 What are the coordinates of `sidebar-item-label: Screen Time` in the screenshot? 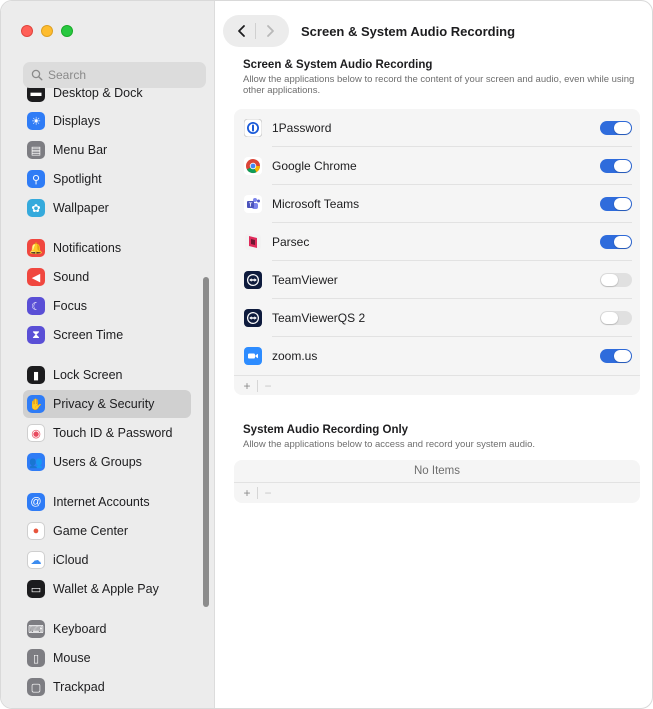 It's located at (88, 335).